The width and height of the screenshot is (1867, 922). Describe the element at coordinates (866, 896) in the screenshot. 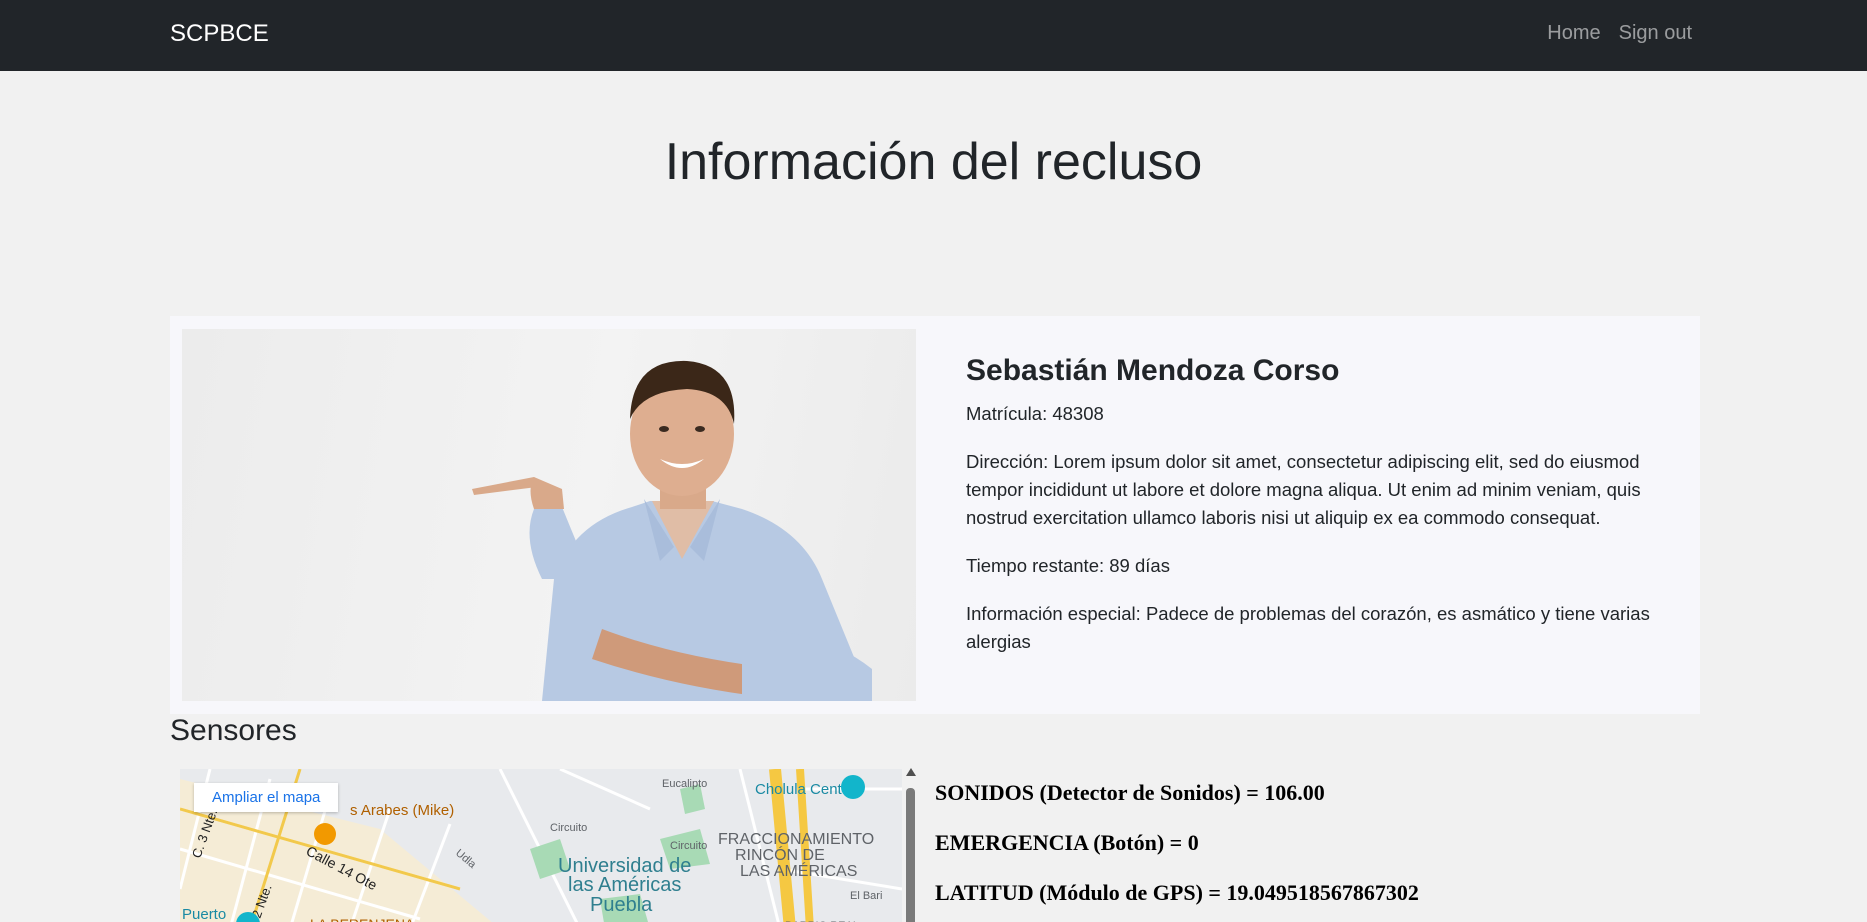

I see `svg-text: El Bari` at that location.